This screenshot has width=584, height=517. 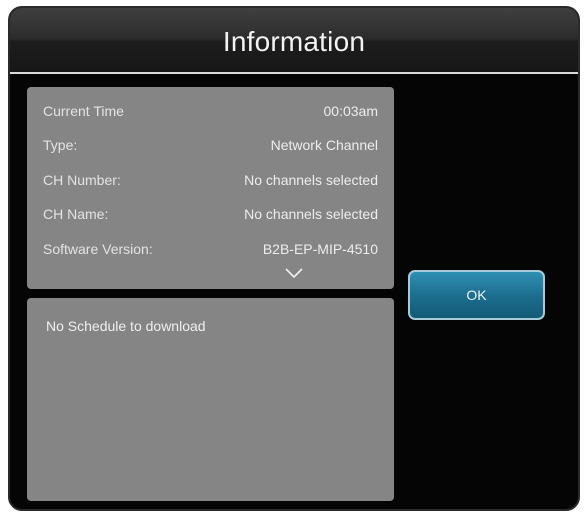 What do you see at coordinates (76, 214) in the screenshot?
I see `ch-name-label: CH Name:` at bounding box center [76, 214].